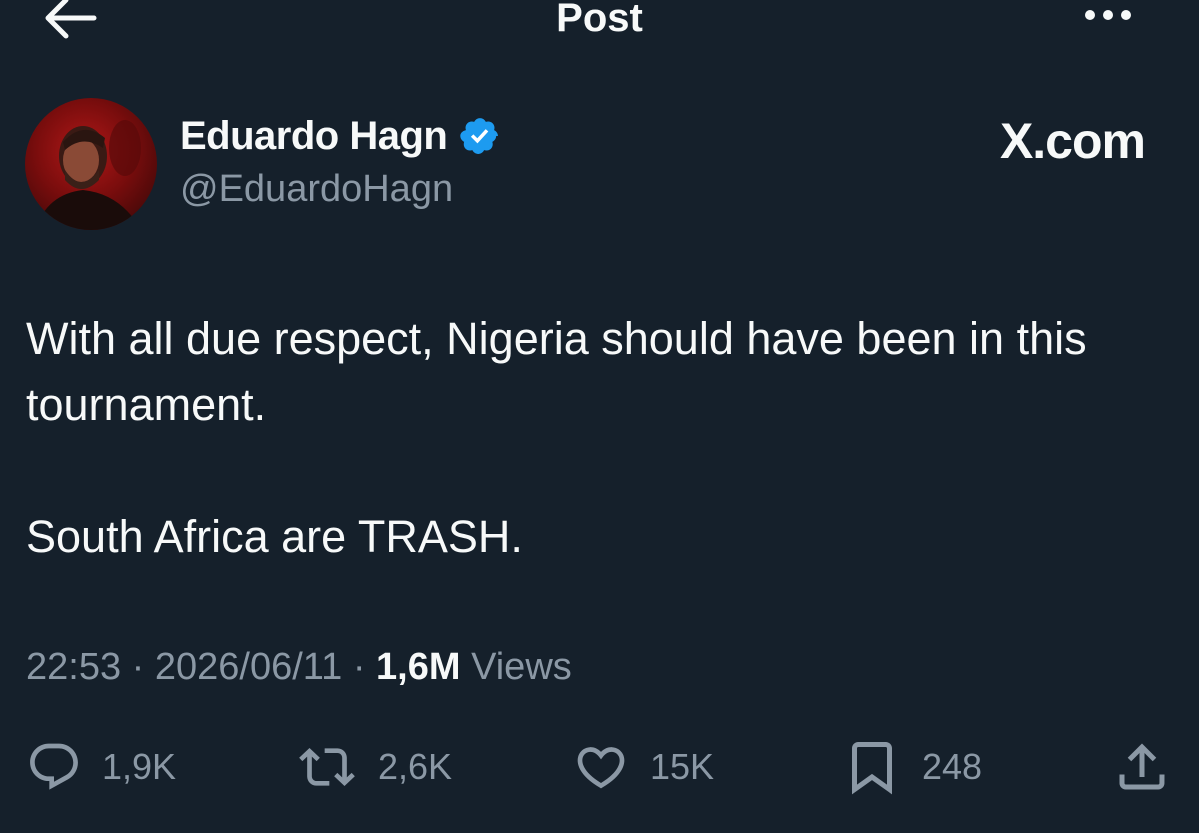 The width and height of the screenshot is (1199, 833). I want to click on bookmark-count: 248, so click(952, 766).